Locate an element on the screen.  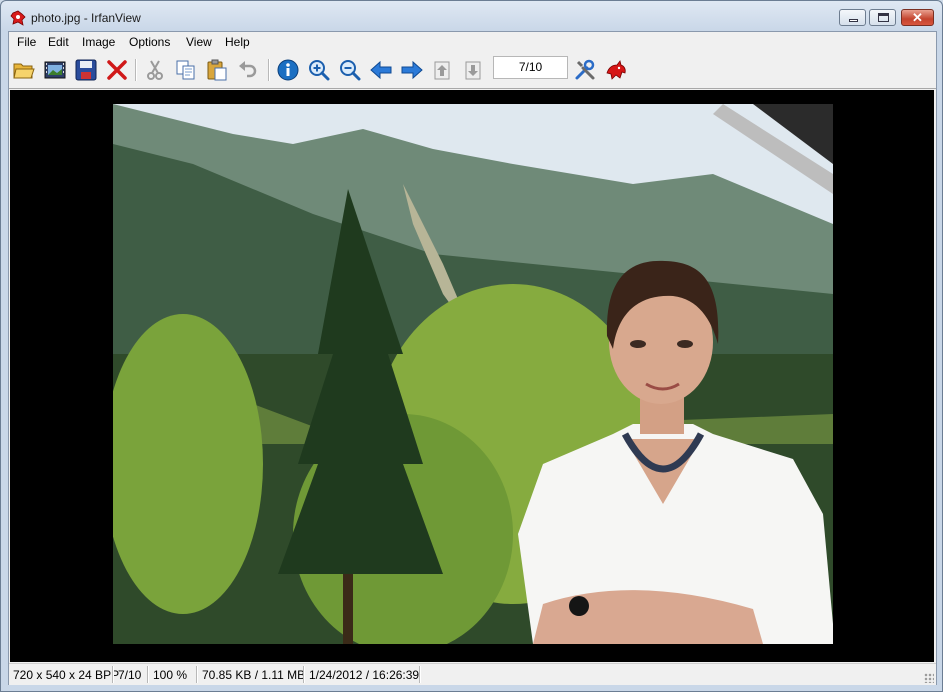
open-button is located at coordinates (24, 70).